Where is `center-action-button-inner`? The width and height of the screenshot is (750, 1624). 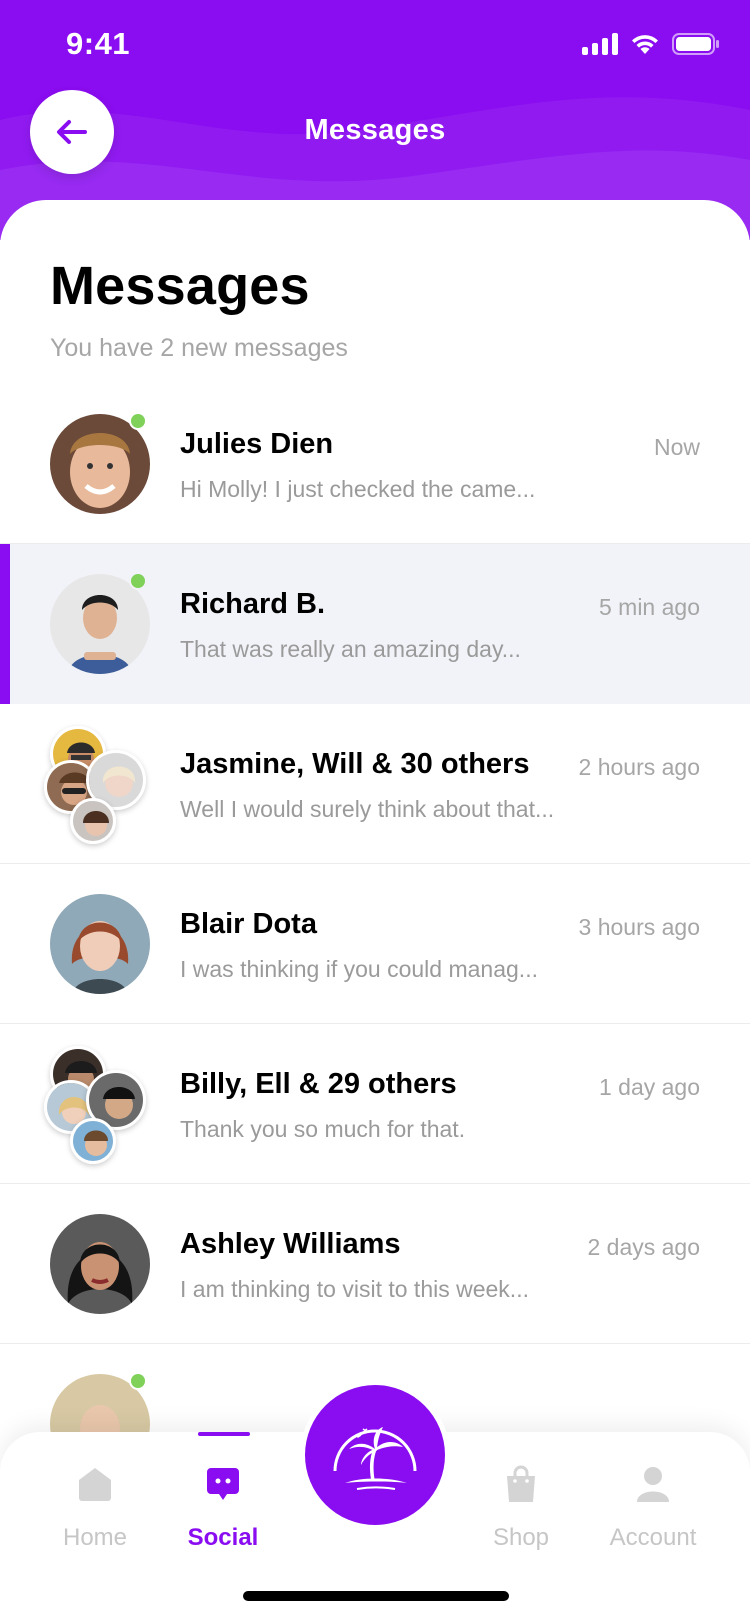 center-action-button-inner is located at coordinates (375, 1455).